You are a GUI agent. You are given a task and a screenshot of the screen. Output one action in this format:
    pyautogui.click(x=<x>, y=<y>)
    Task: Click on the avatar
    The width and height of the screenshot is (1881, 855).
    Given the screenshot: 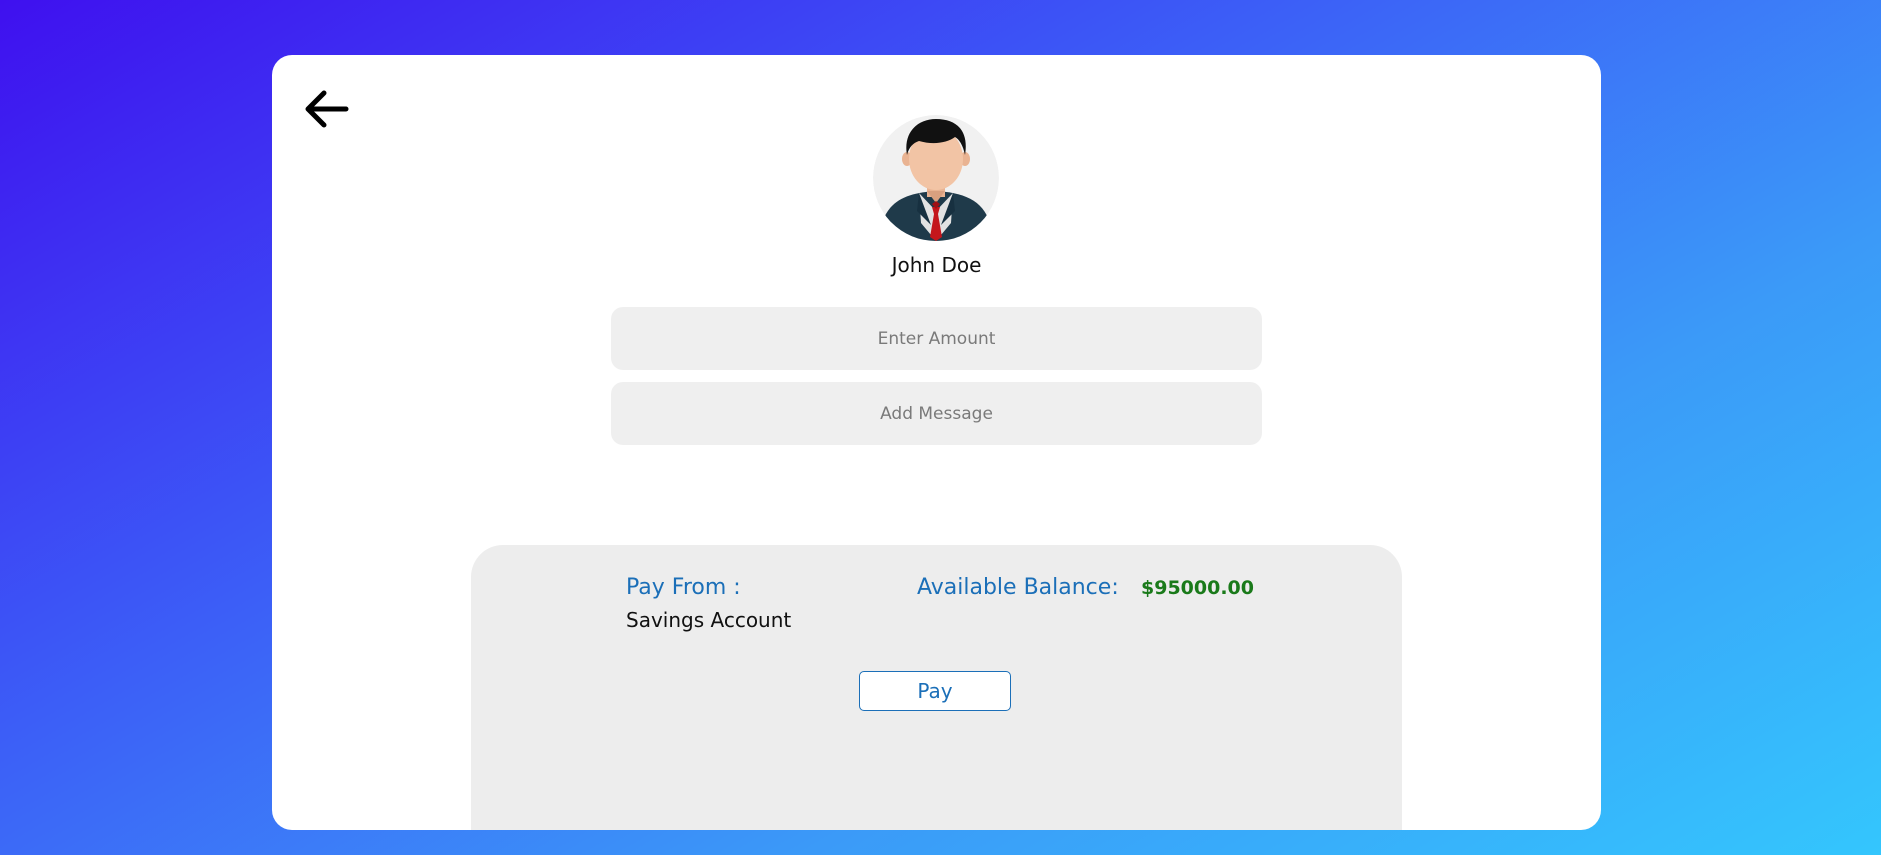 What is the action you would take?
    pyautogui.click(x=936, y=178)
    